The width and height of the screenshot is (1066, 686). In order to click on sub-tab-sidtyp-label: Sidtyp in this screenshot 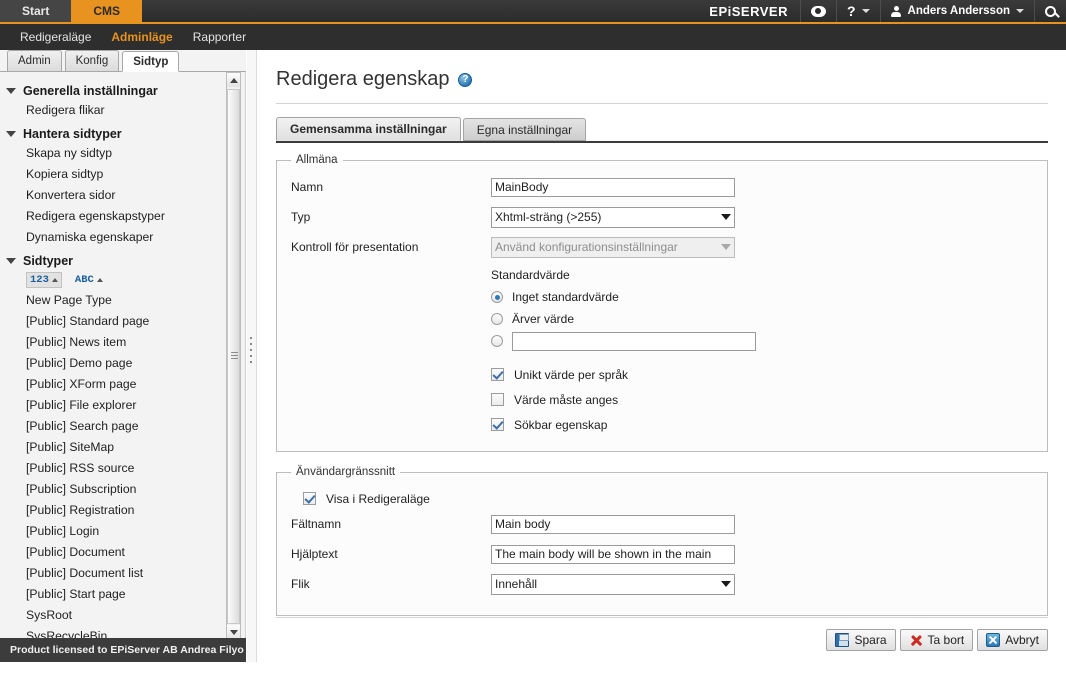, I will do `click(151, 62)`.